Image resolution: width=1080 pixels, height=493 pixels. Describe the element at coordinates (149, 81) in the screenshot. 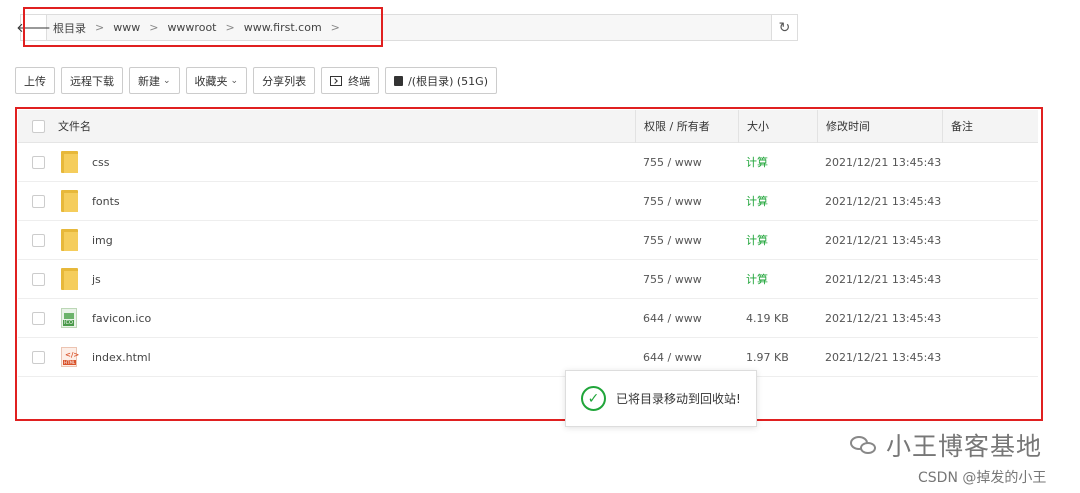

I see `new-label: 新建` at that location.